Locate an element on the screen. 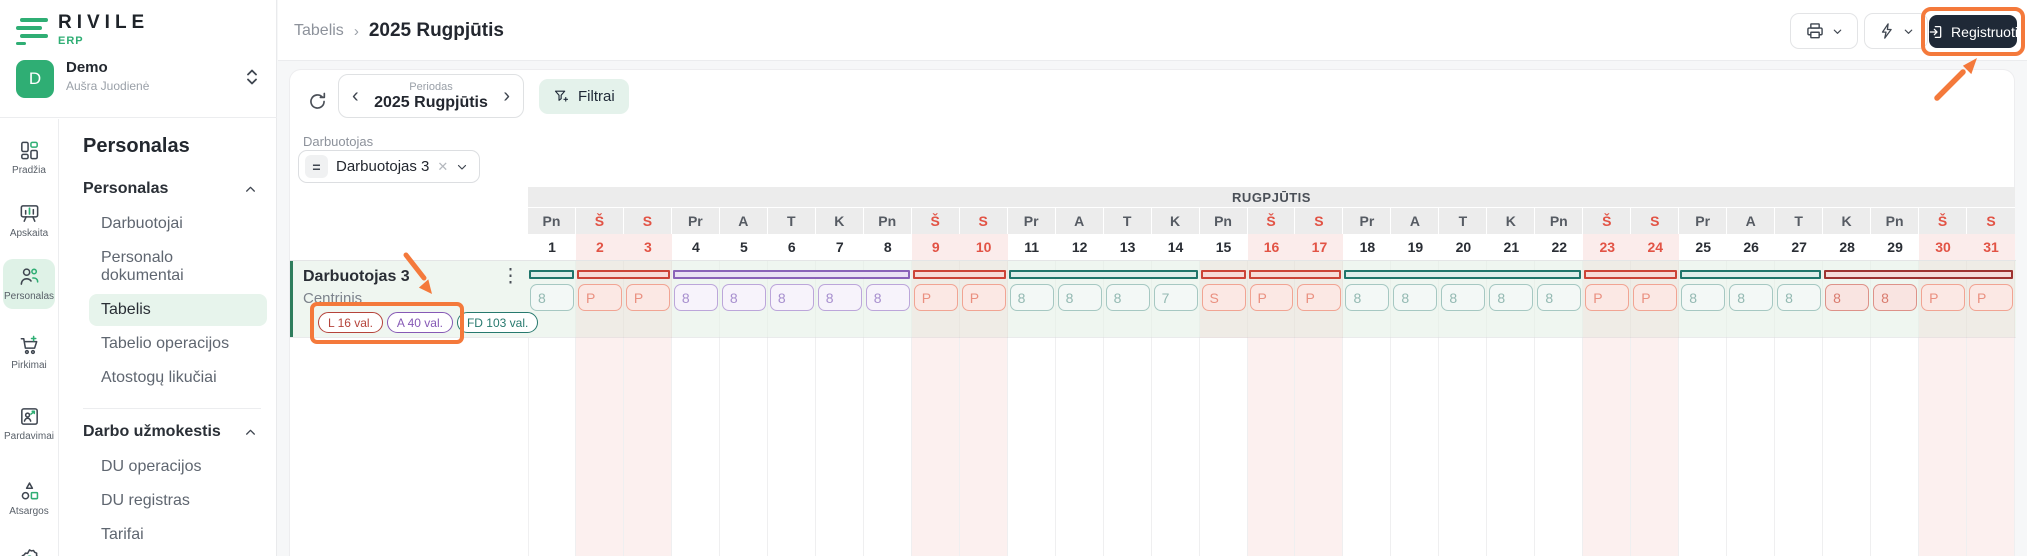 The image size is (2027, 556). shift-bar-16-17-red is located at coordinates (1295, 274).